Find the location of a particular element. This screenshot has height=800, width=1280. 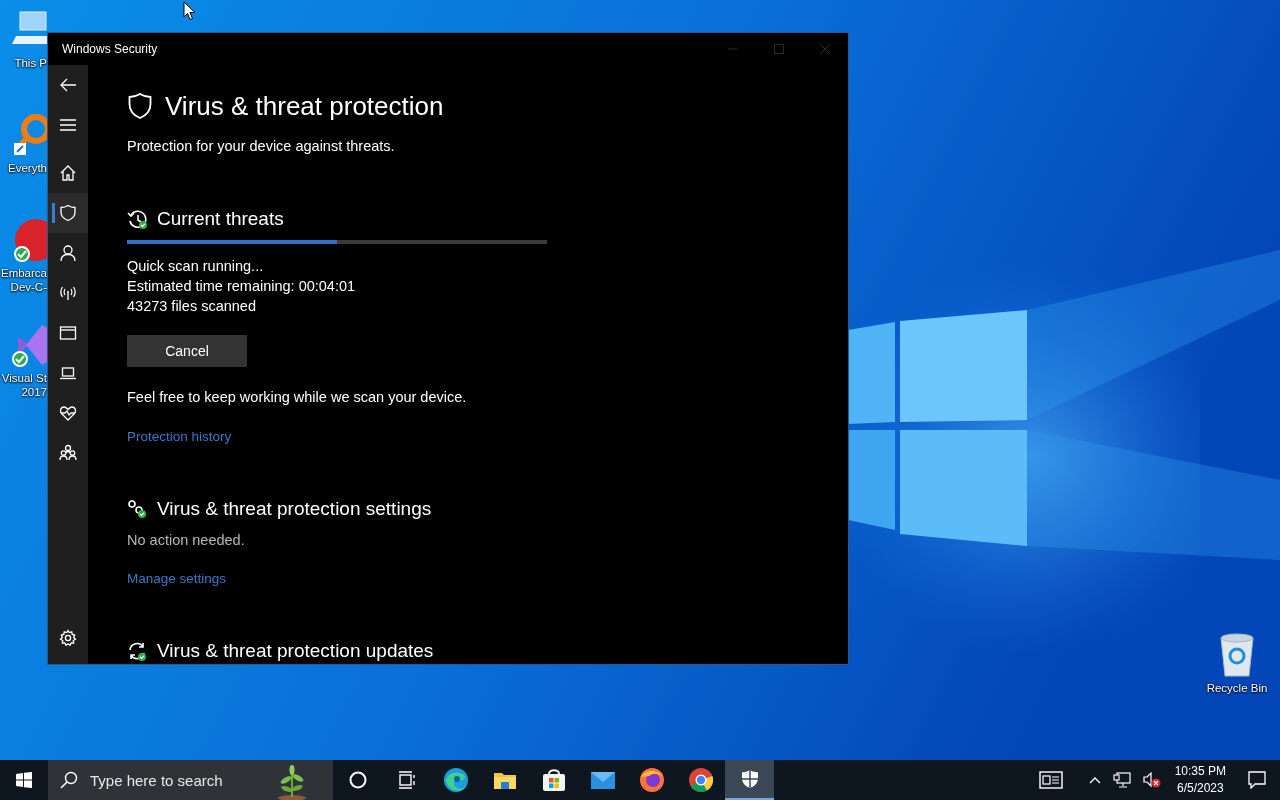

network-icon is located at coordinates (1121, 780).